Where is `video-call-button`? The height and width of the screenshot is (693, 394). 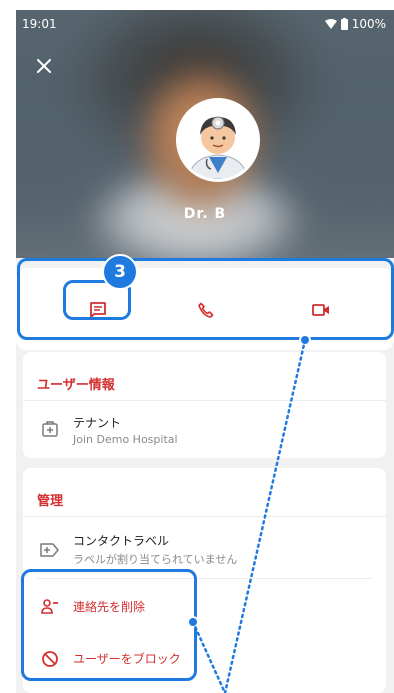
video-call-button is located at coordinates (321, 310).